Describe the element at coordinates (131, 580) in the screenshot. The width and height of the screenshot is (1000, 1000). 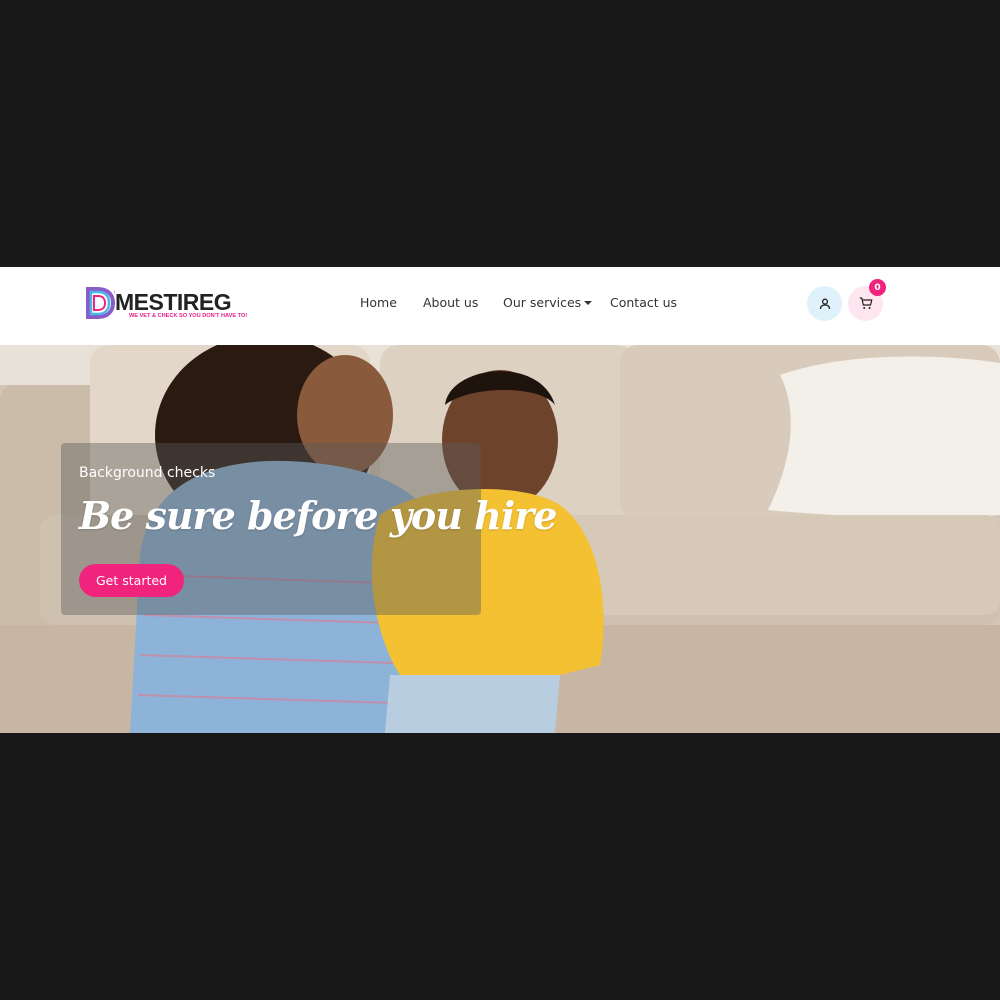
I see `get-started-button: Get started` at that location.